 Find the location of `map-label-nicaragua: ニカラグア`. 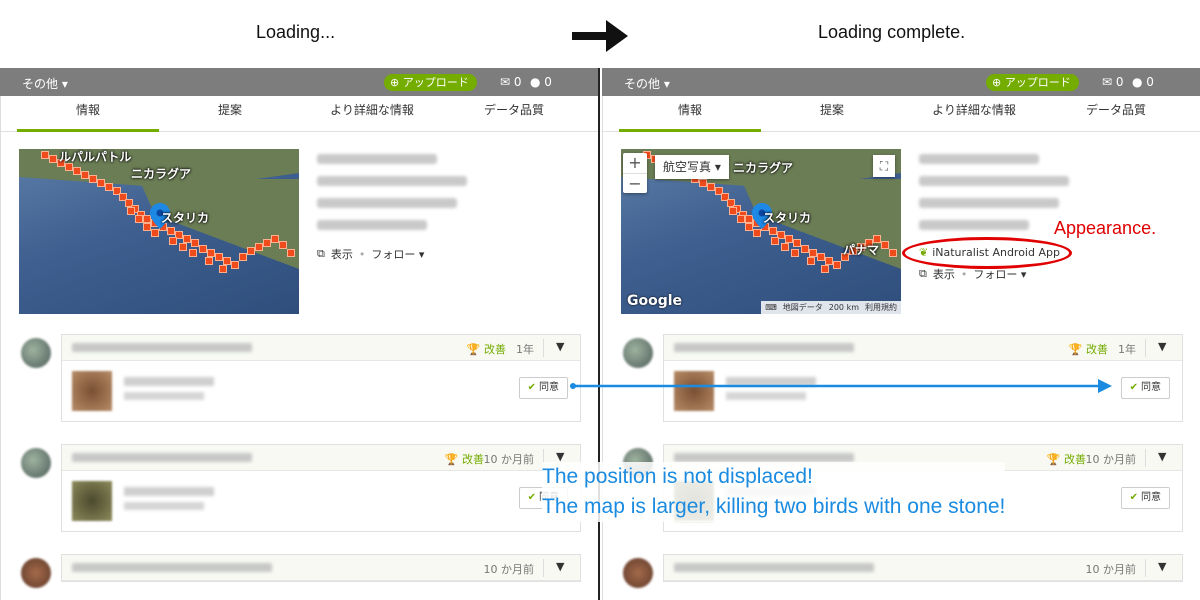

map-label-nicaragua: ニカラグア is located at coordinates (161, 174).